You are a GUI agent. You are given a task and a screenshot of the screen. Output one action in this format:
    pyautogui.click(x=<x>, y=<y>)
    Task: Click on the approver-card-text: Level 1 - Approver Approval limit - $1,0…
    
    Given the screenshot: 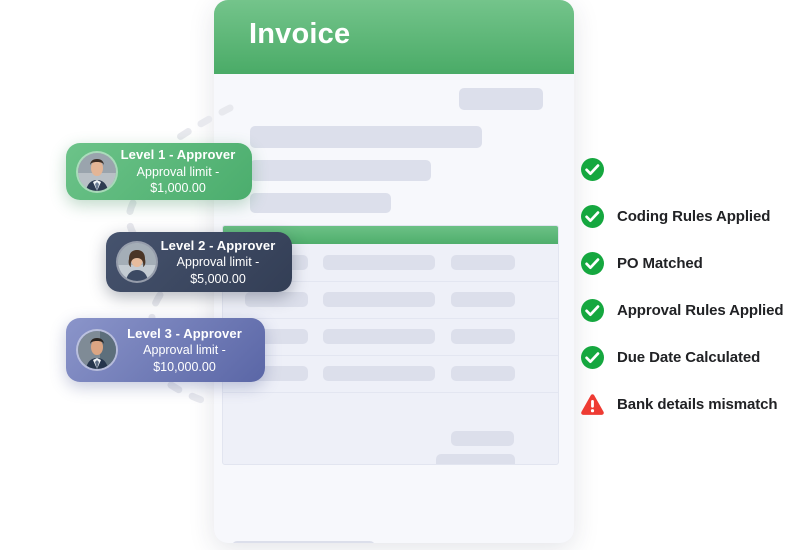 What is the action you would take?
    pyautogui.click(x=176, y=171)
    